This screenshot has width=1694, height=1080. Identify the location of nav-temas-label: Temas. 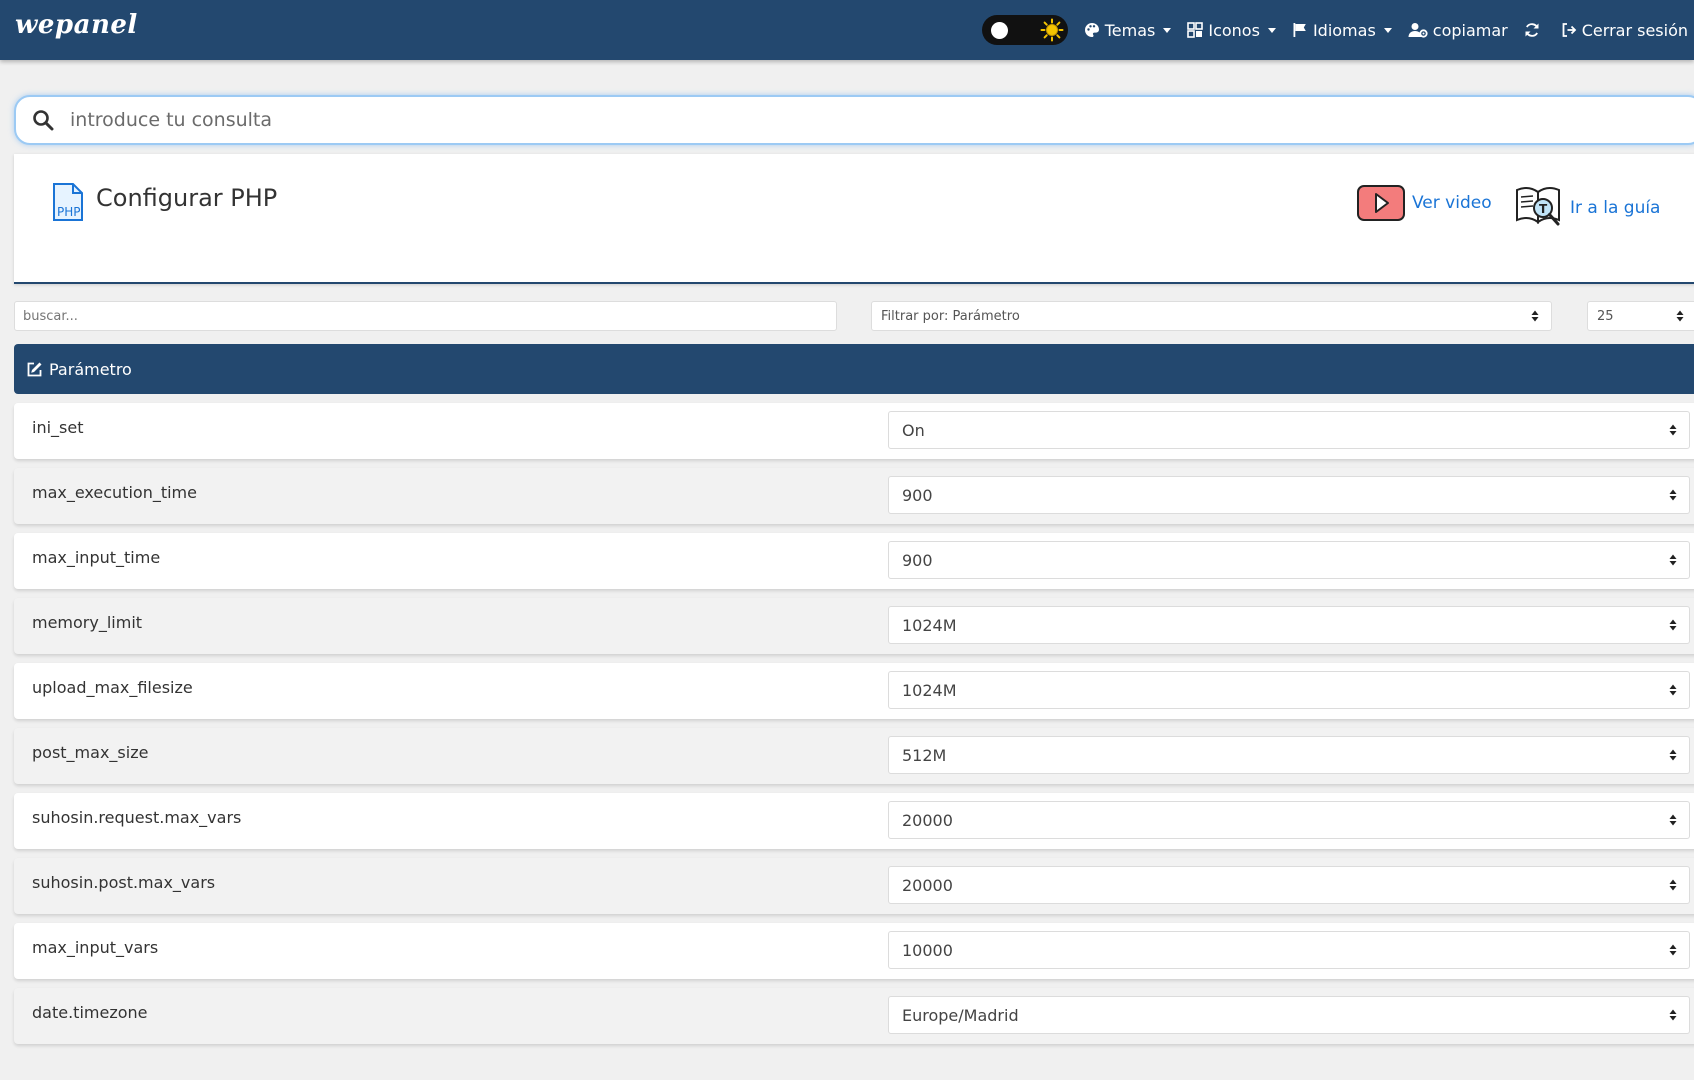
(1130, 30).